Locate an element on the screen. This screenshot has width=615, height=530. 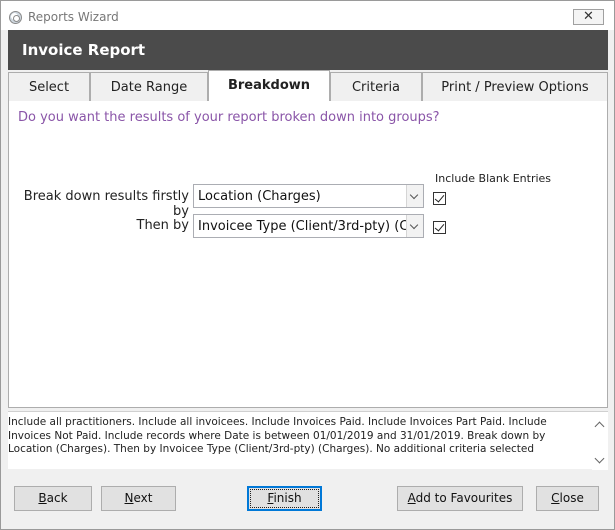
then-by-value: Invoicee Type (Client/3rd-pty) (Charges) is located at coordinates (310, 226).